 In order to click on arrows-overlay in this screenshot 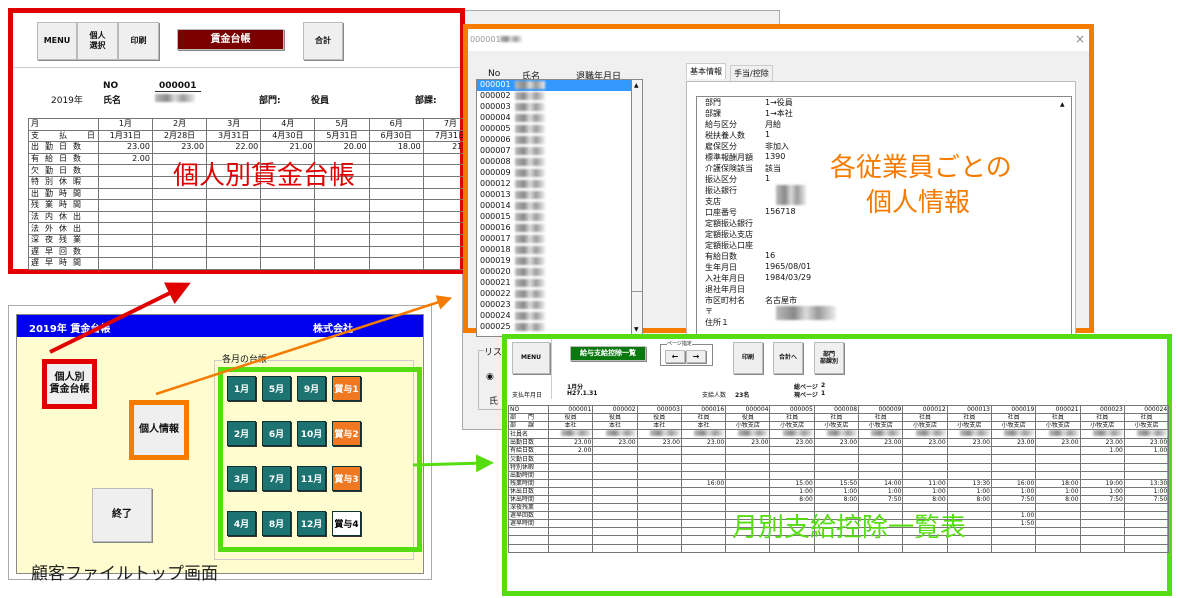, I will do `click(271, 377)`.